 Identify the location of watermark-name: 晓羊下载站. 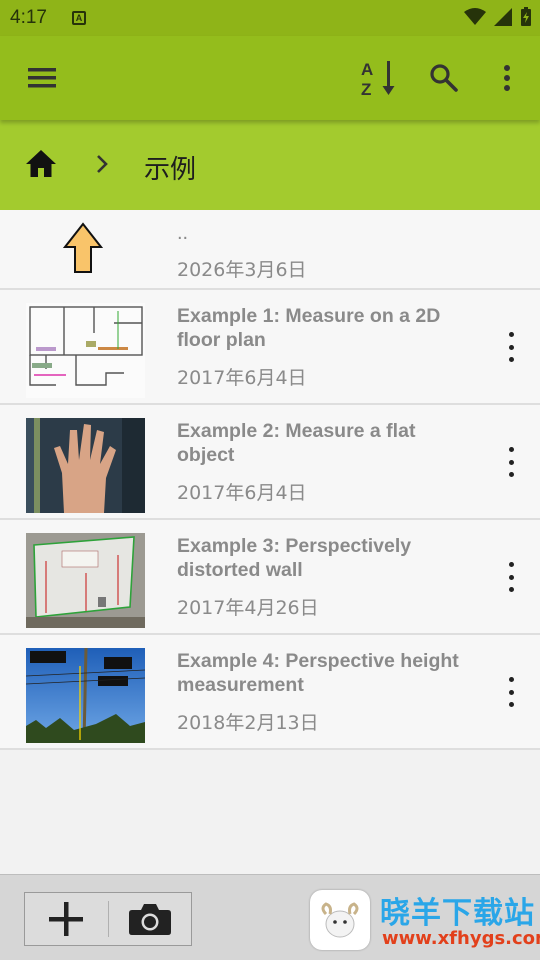
(457, 913).